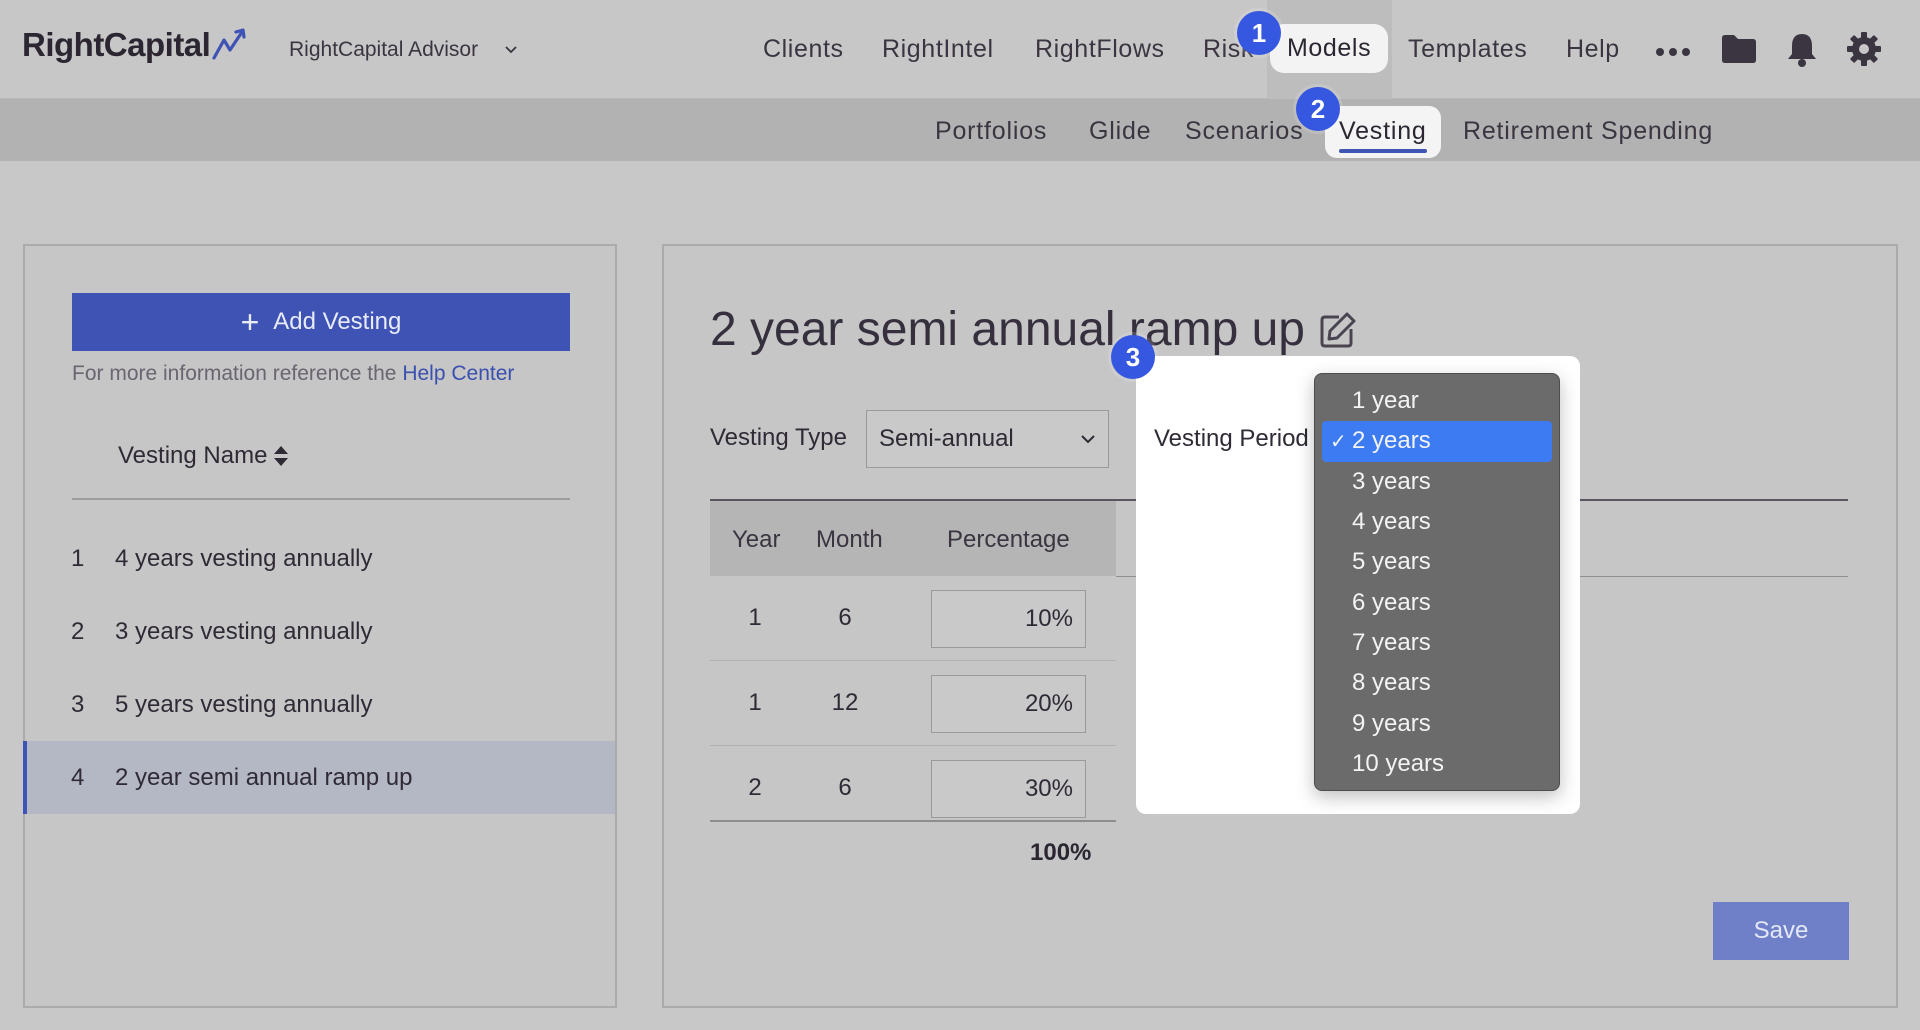 Image resolution: width=1920 pixels, height=1030 pixels. What do you see at coordinates (1100, 49) in the screenshot?
I see `nav-rightflows: RightFlows` at bounding box center [1100, 49].